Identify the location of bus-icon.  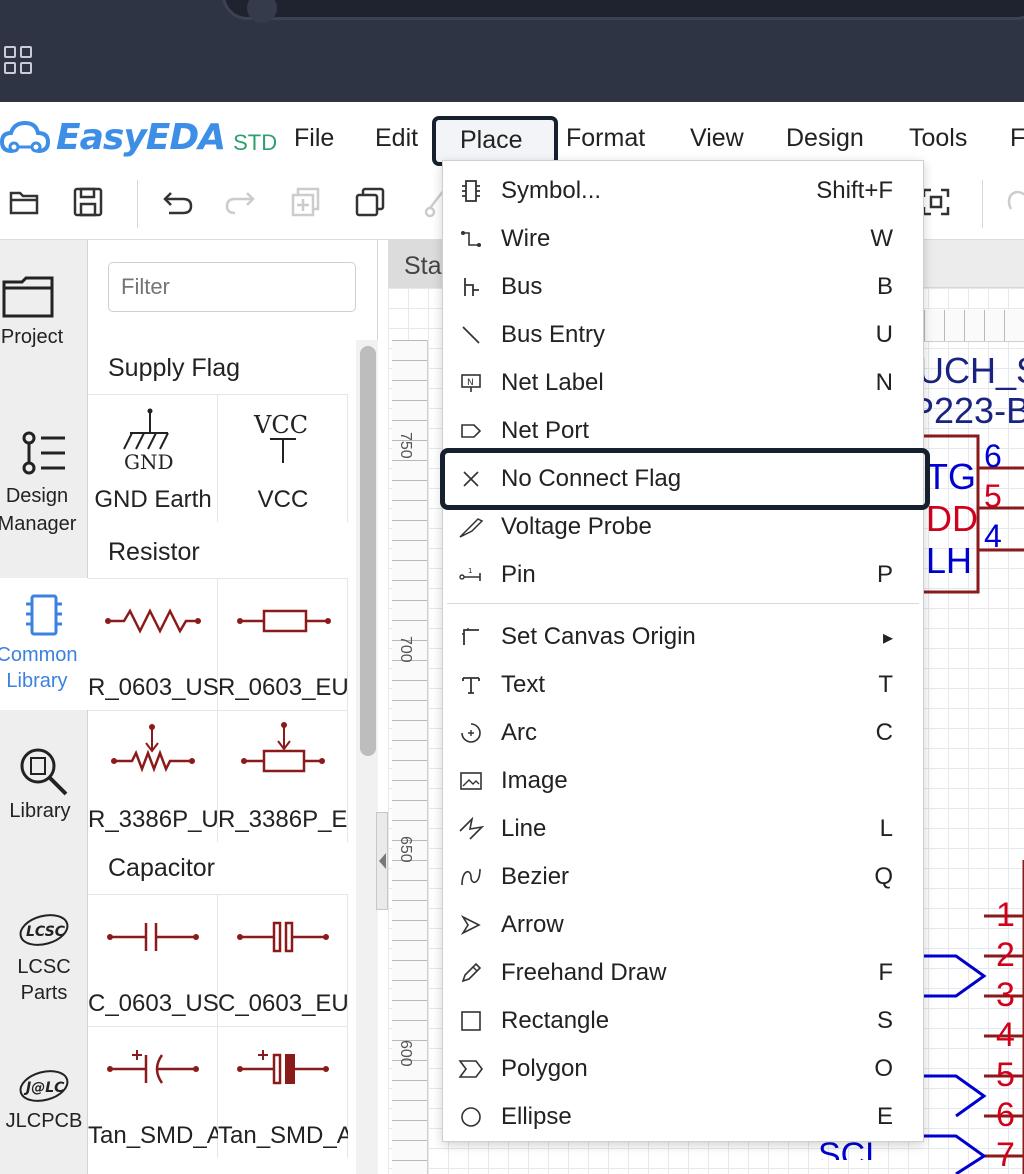
(471, 287).